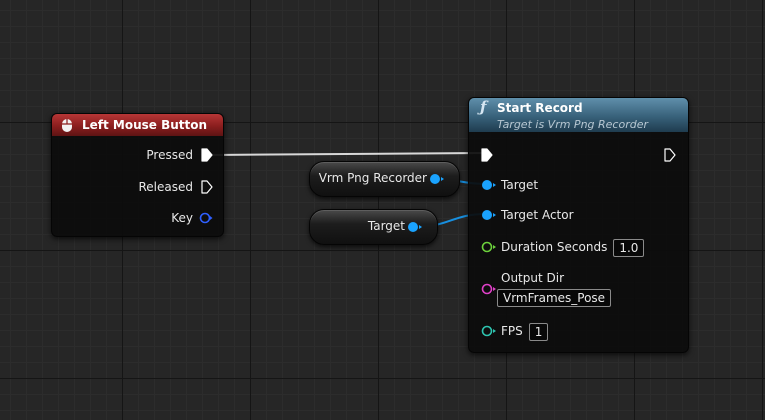 The width and height of the screenshot is (765, 420). I want to click on output-dir-field: VrmFrames_Pose, so click(554, 298).